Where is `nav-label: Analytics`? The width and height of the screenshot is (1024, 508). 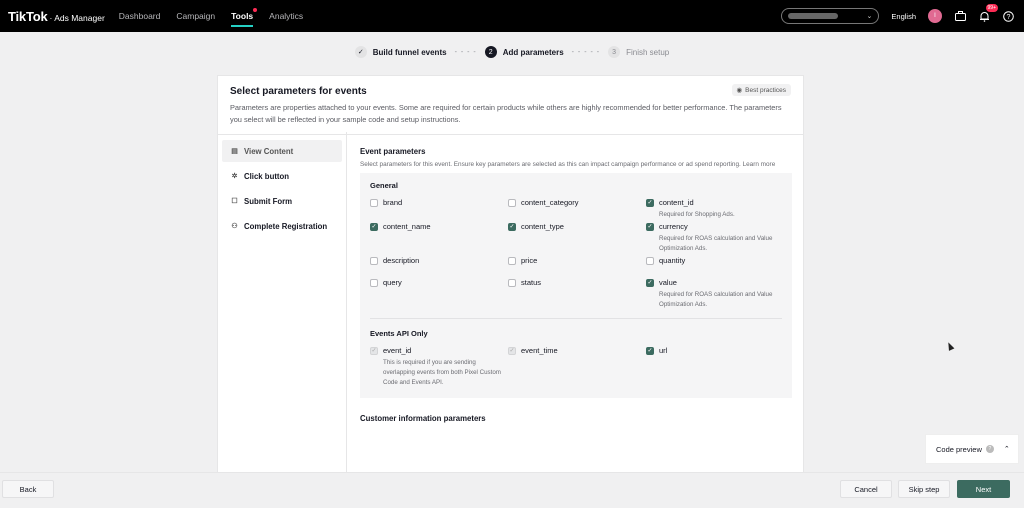
nav-label: Analytics is located at coordinates (286, 16).